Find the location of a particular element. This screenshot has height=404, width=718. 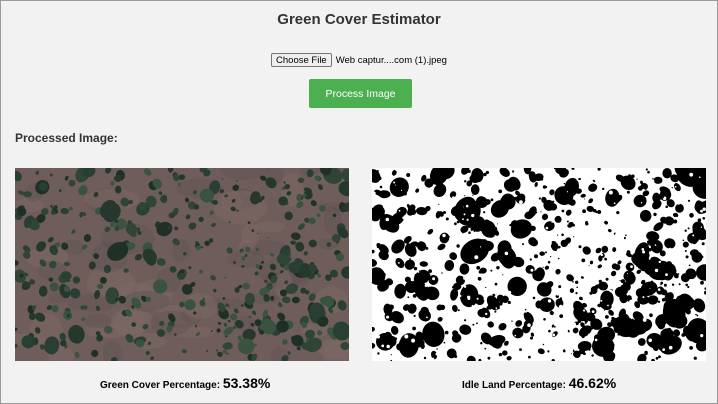

page-title: Green Cover Estimator is located at coordinates (359, 19).